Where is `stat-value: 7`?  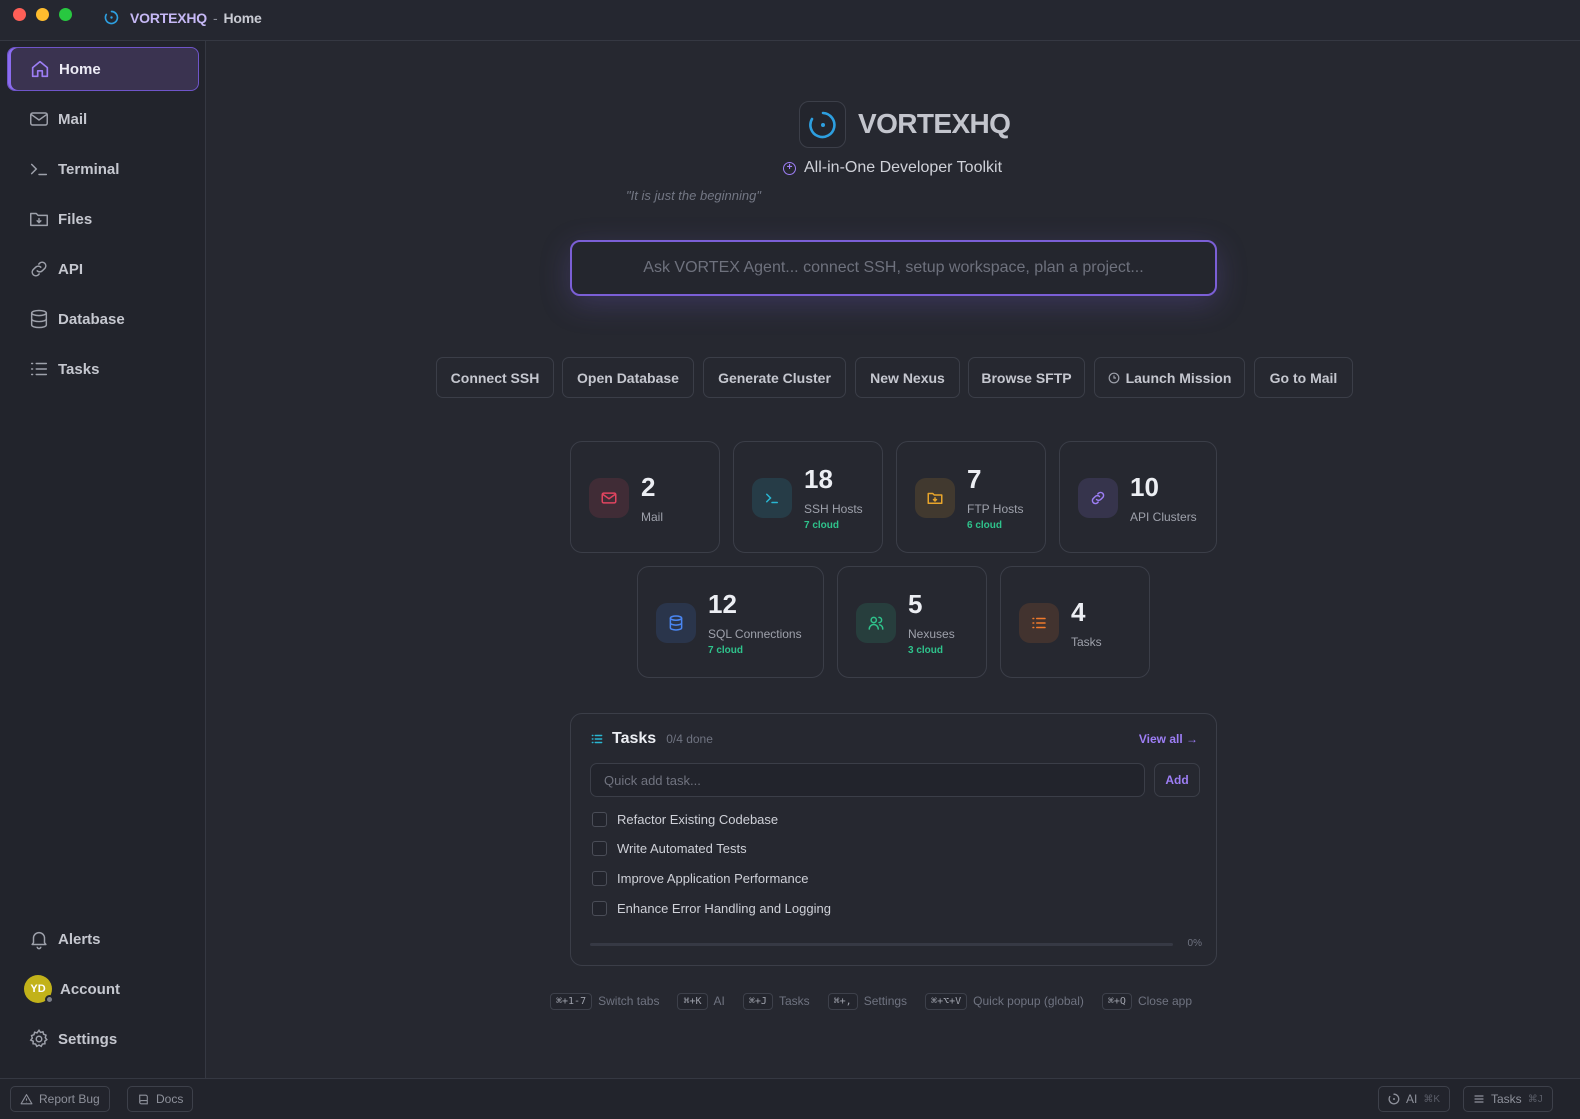 stat-value: 7 is located at coordinates (974, 479).